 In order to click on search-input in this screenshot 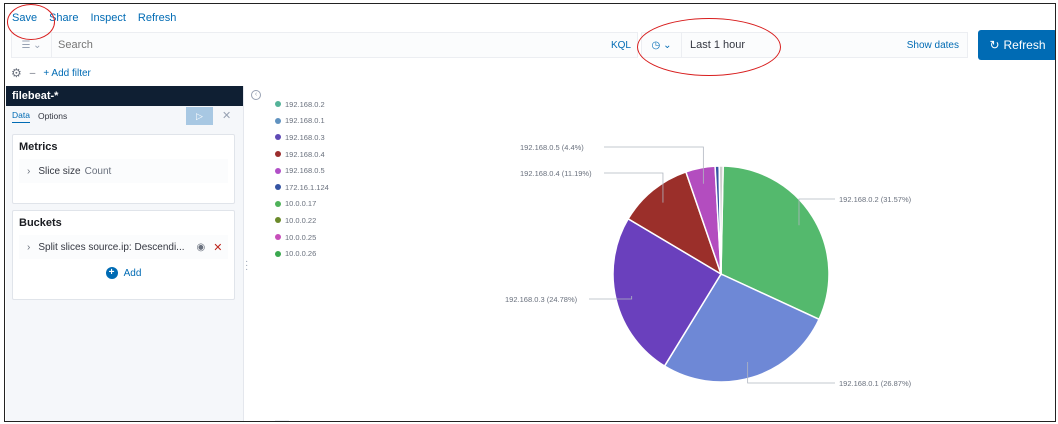, I will do `click(328, 45)`.